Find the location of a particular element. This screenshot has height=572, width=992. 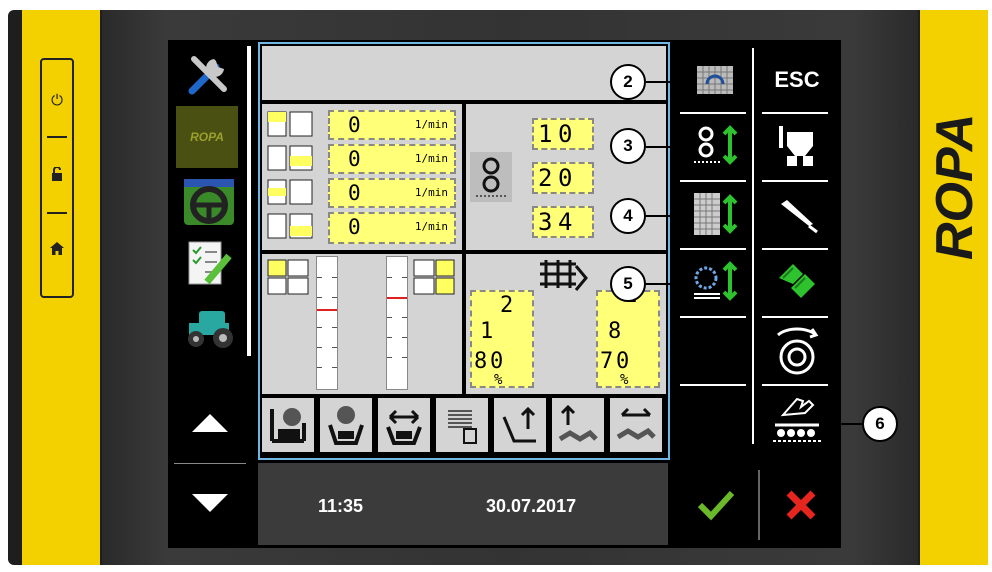

cleaning-value-box: 34 is located at coordinates (563, 222).